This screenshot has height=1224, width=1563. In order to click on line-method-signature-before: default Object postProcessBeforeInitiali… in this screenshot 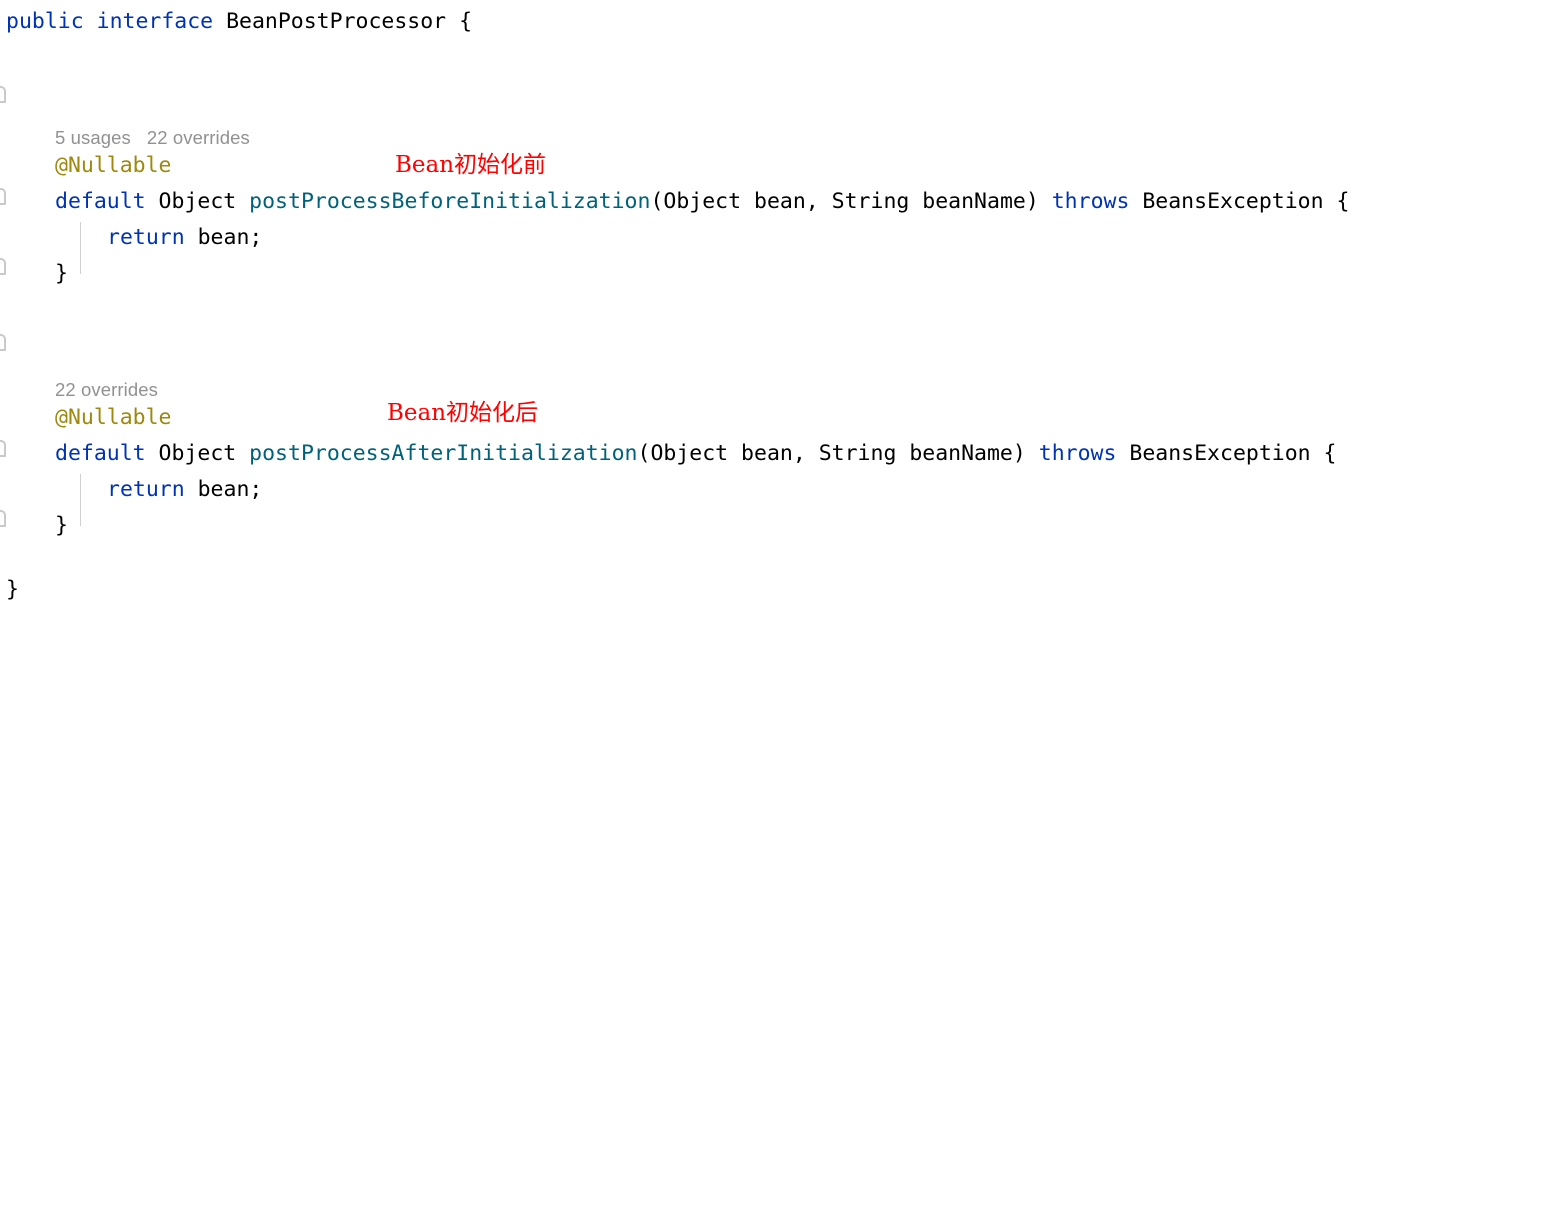, I will do `click(702, 202)`.